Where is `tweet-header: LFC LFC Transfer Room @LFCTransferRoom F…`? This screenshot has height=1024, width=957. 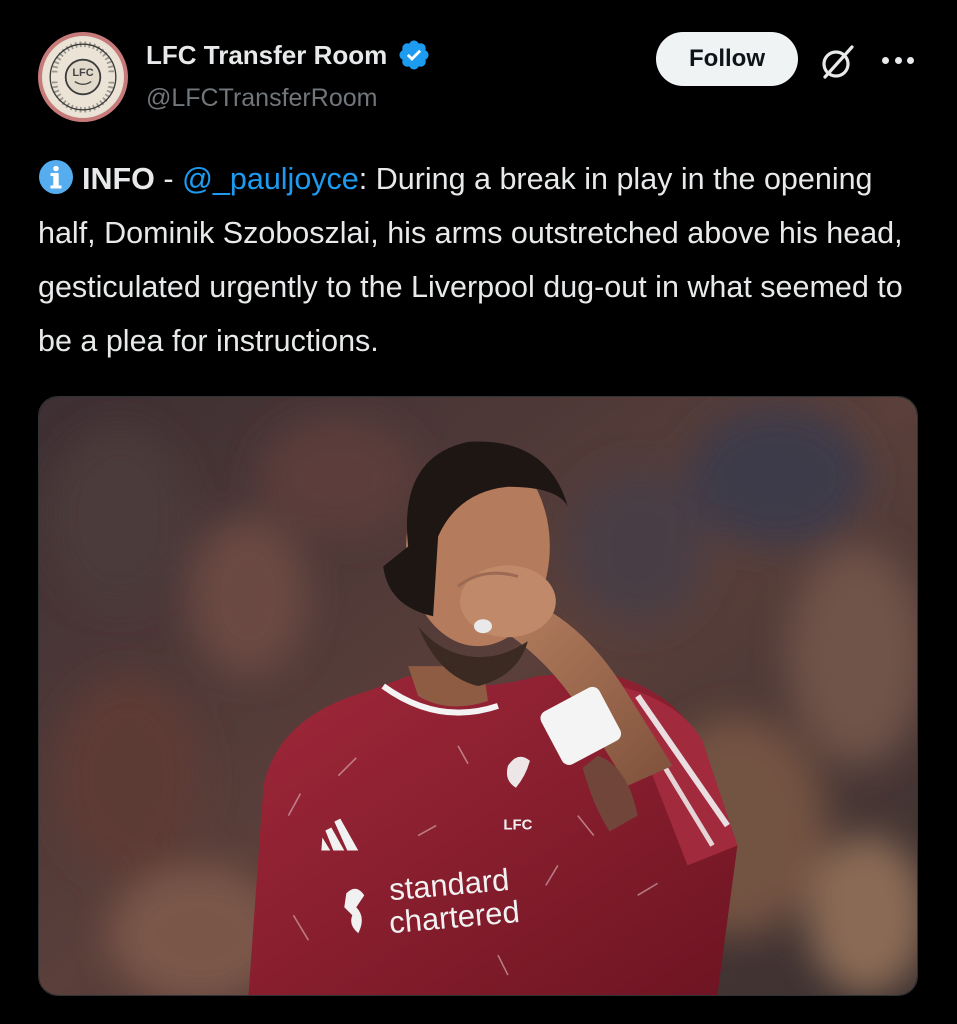 tweet-header: LFC LFC Transfer Room @LFCTransferRoom F… is located at coordinates (483, 78).